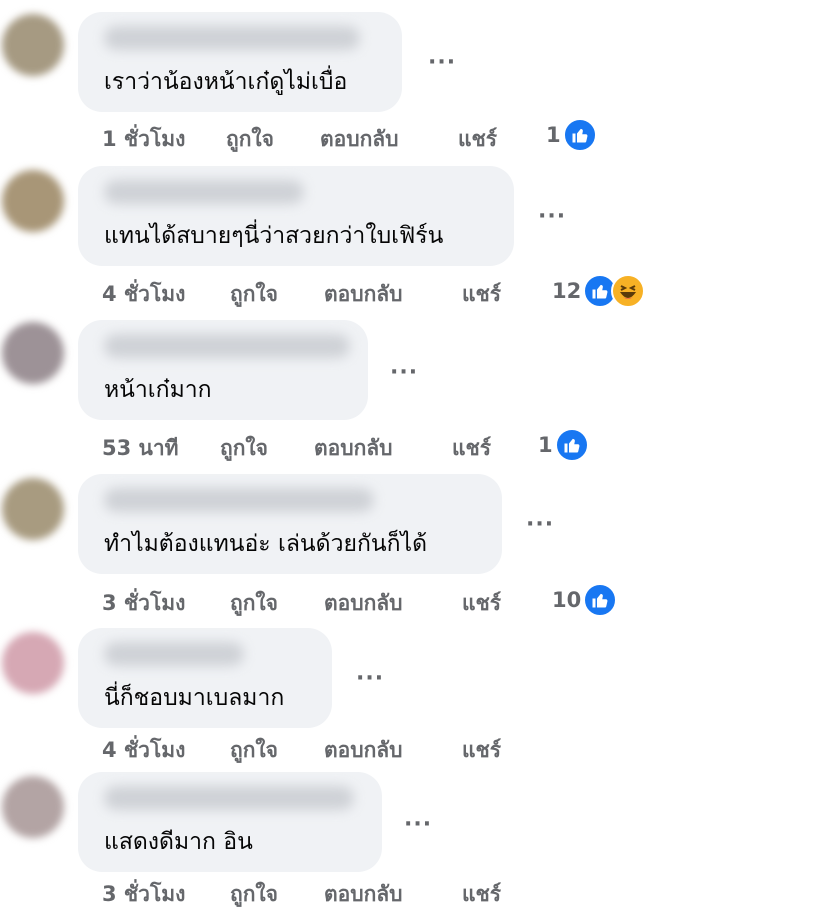 This screenshot has height=919, width=820. Describe the element at coordinates (230, 822) in the screenshot. I see `comment-bubble: แสดงดีมาก อิน` at that location.